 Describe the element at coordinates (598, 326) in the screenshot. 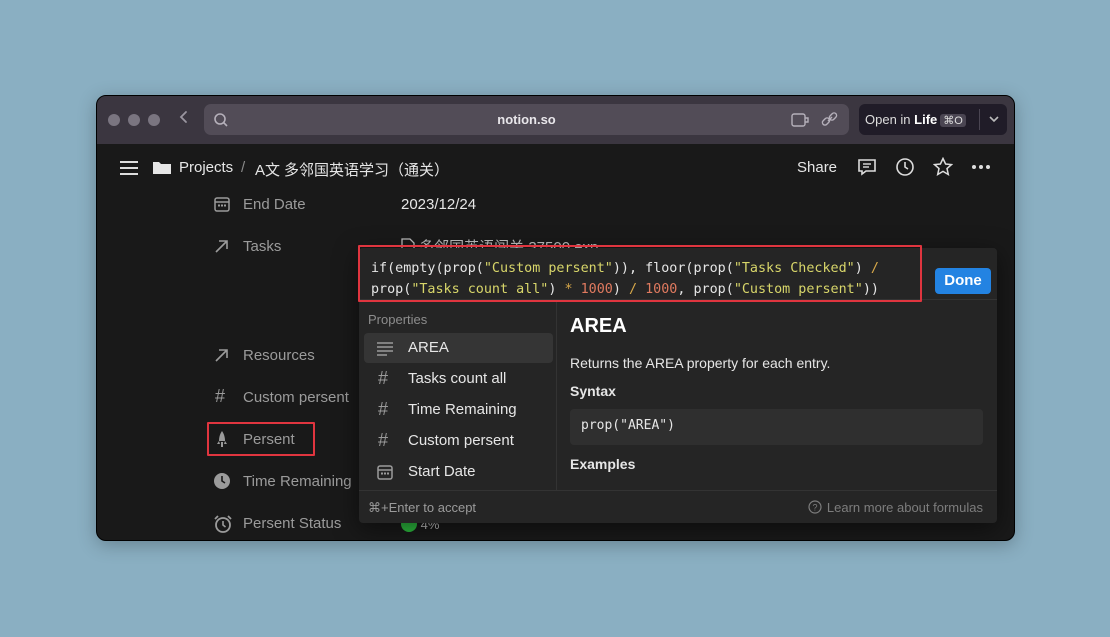

I see `detail-title: AREA` at that location.